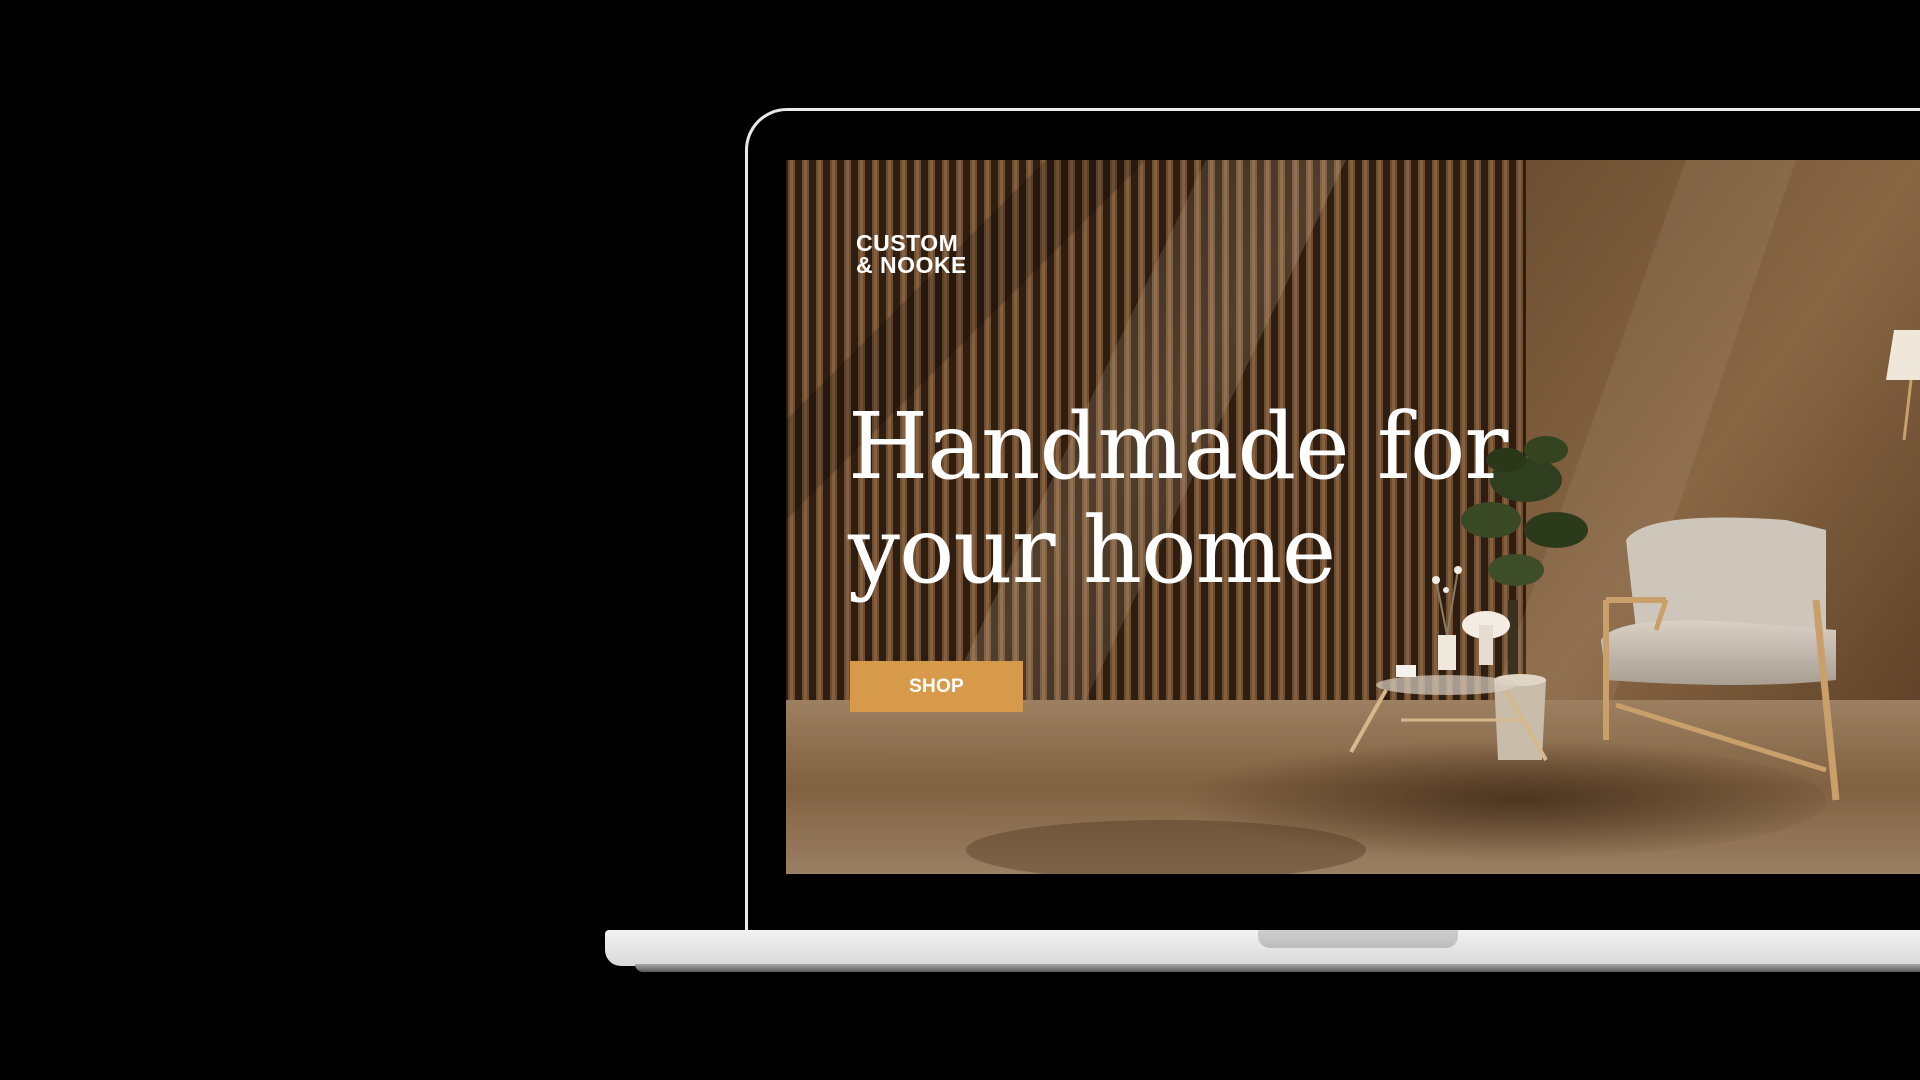  Describe the element at coordinates (907, 243) in the screenshot. I see `logo-line-1: CUSTOM` at that location.